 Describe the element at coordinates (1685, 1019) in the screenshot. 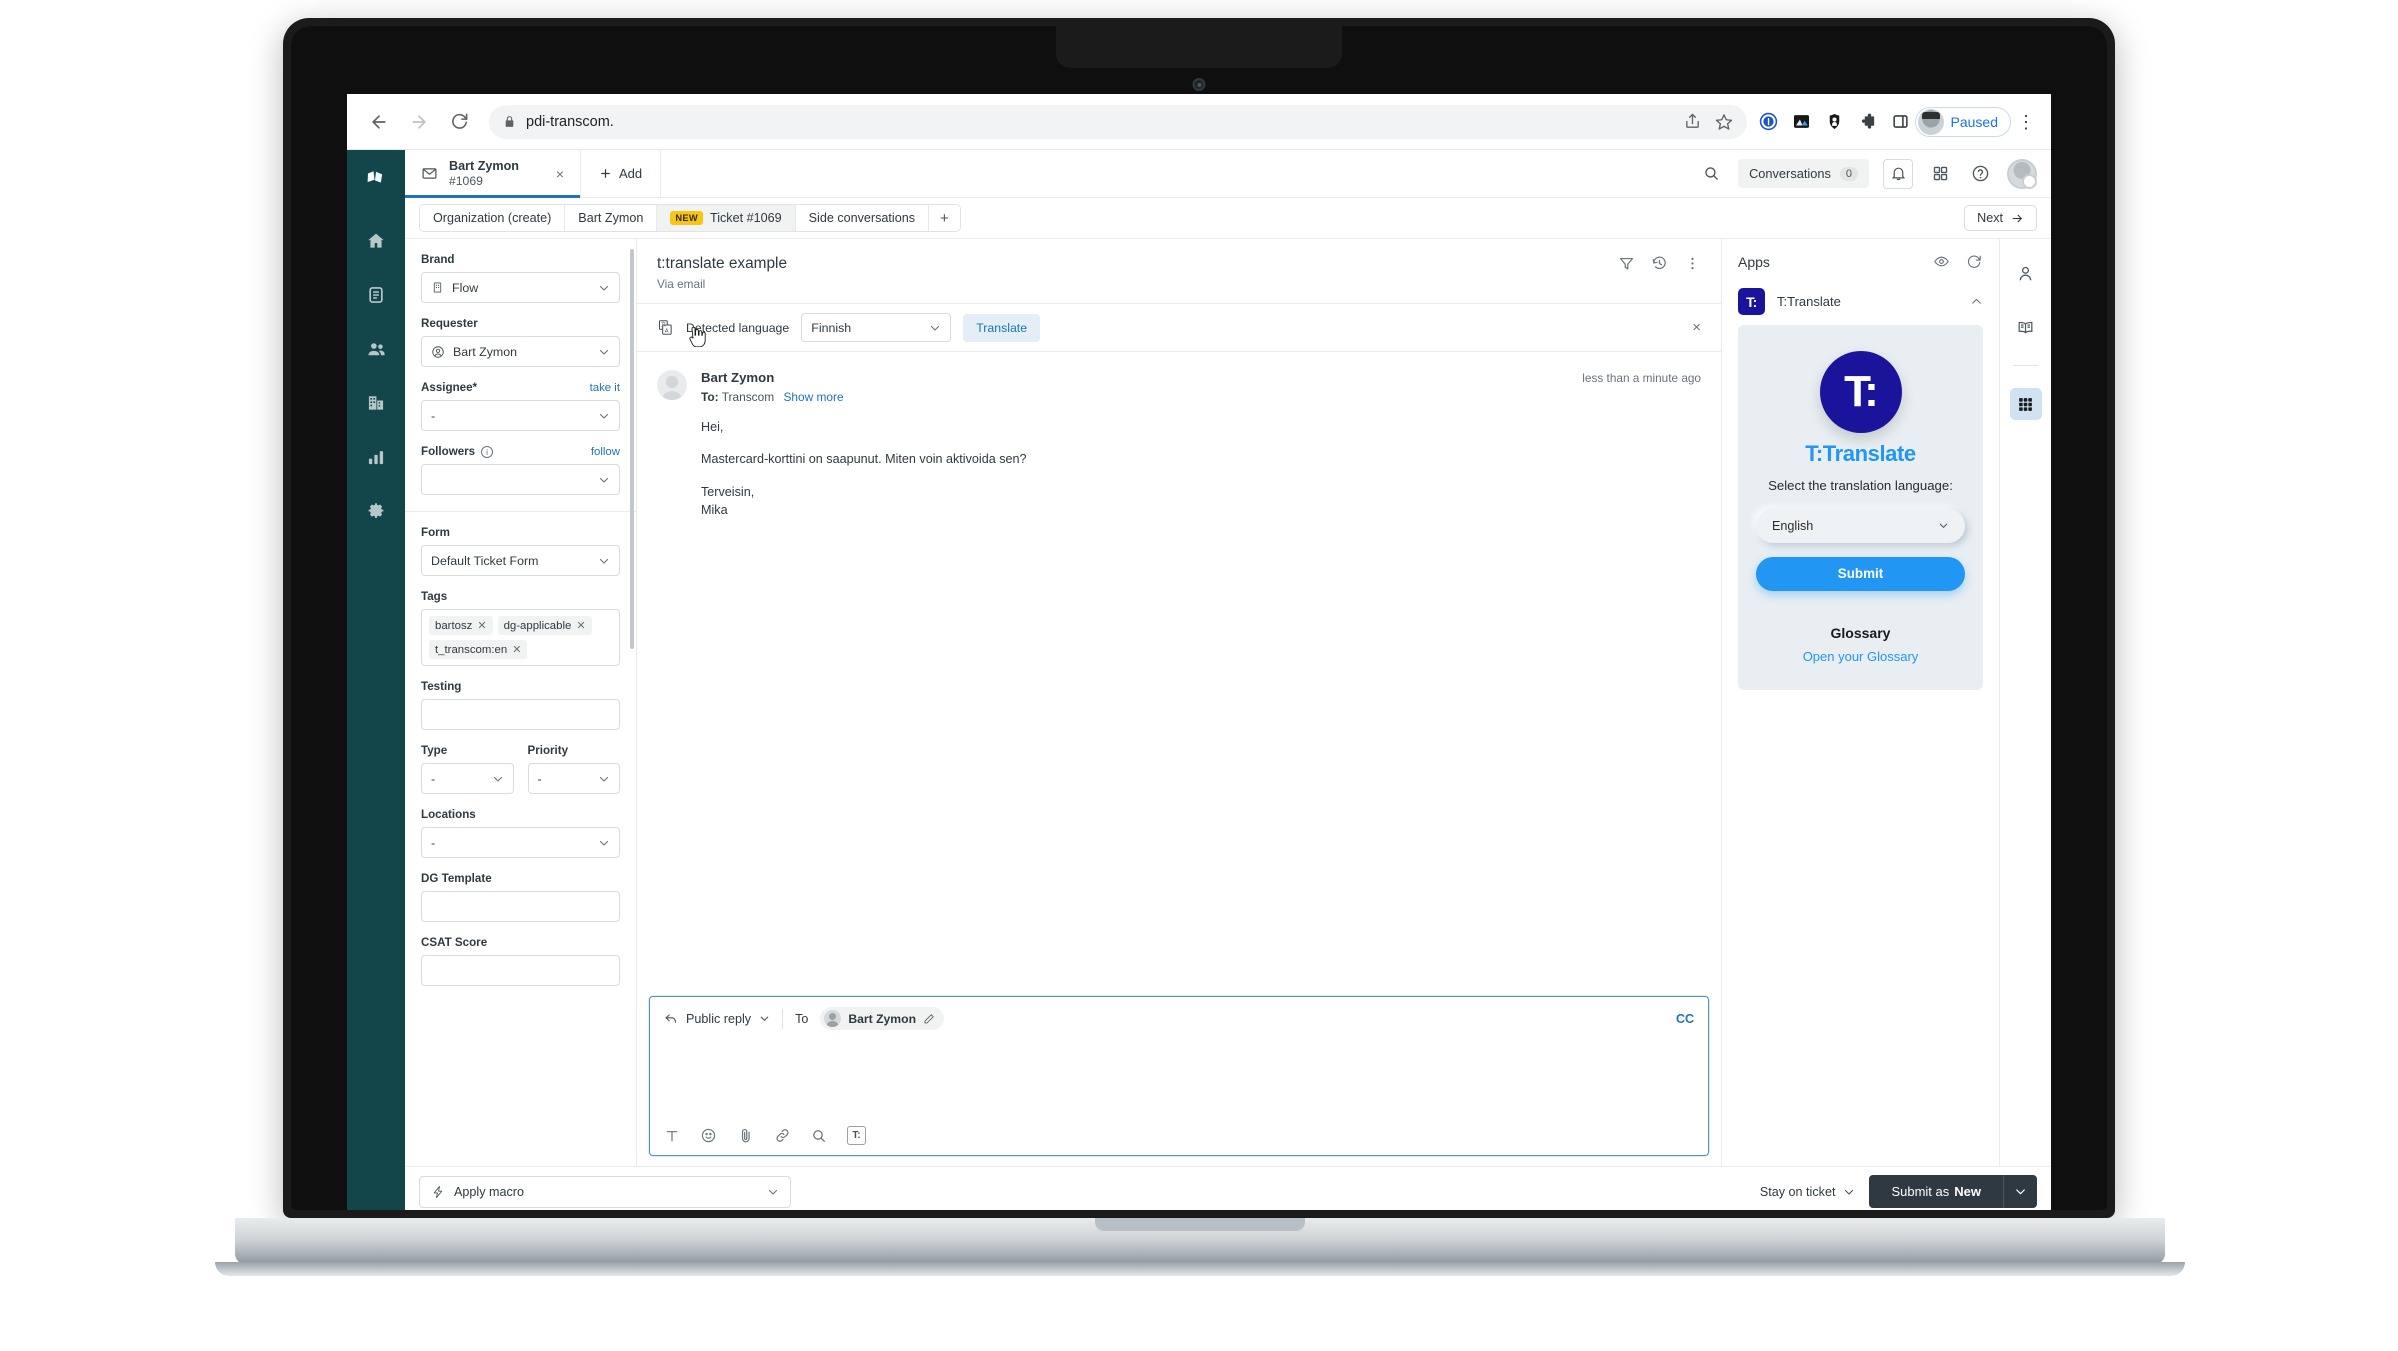

I see `cc-button: CC` at that location.